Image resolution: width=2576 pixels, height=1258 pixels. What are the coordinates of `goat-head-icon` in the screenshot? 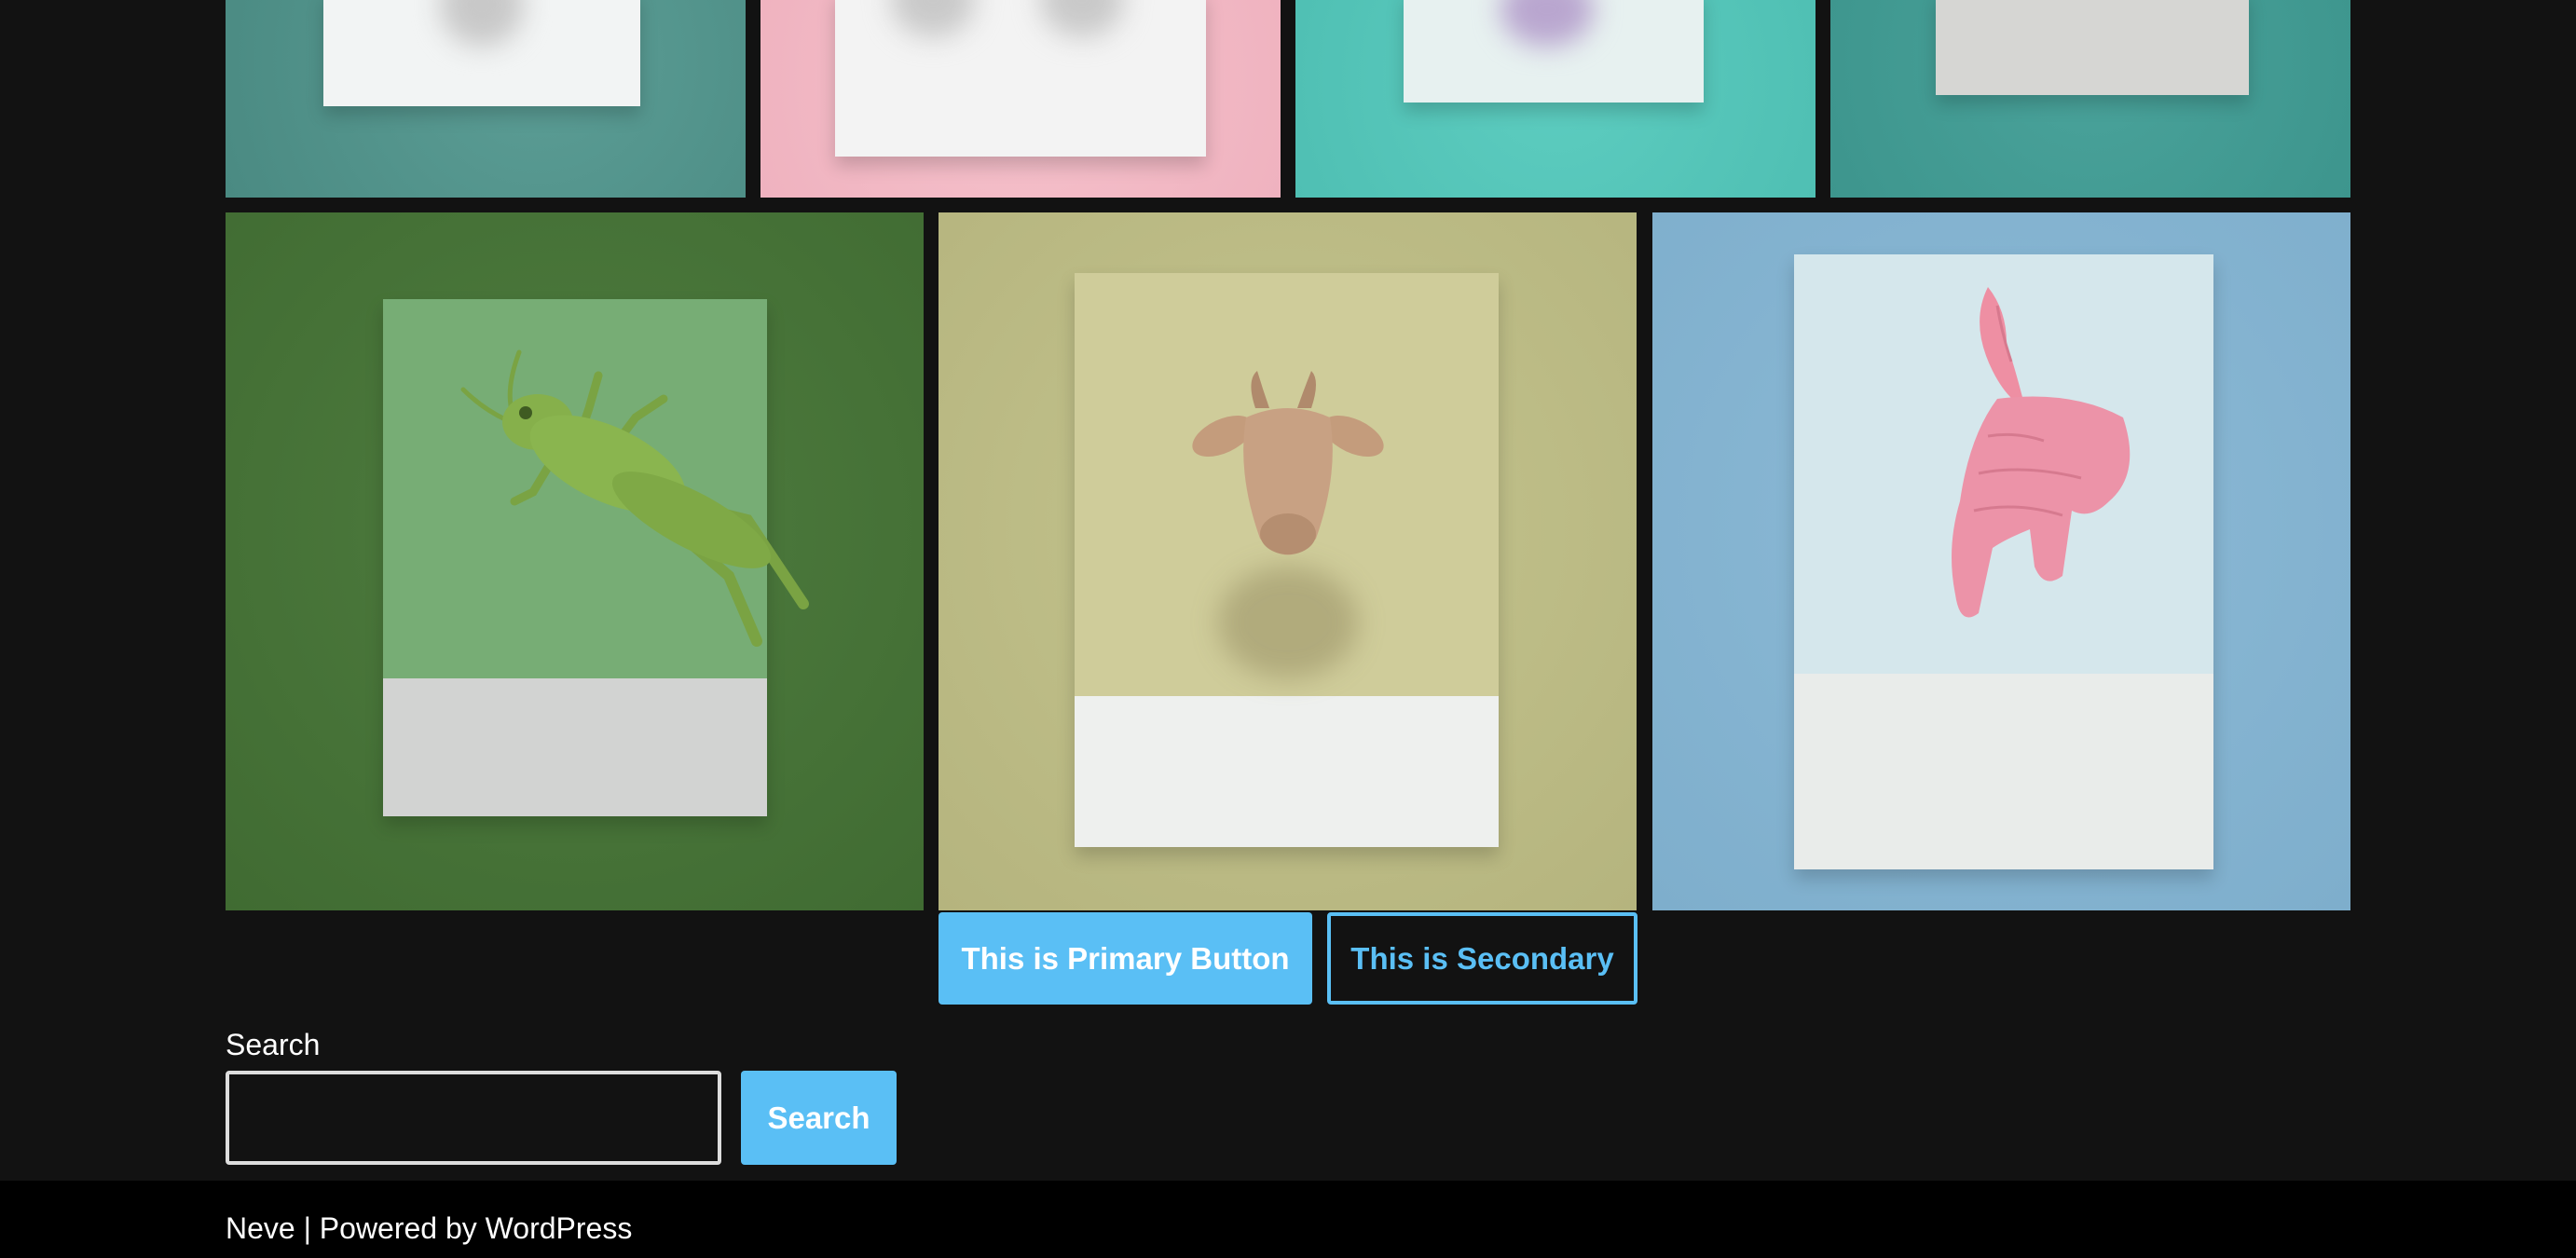 It's located at (1288, 463).